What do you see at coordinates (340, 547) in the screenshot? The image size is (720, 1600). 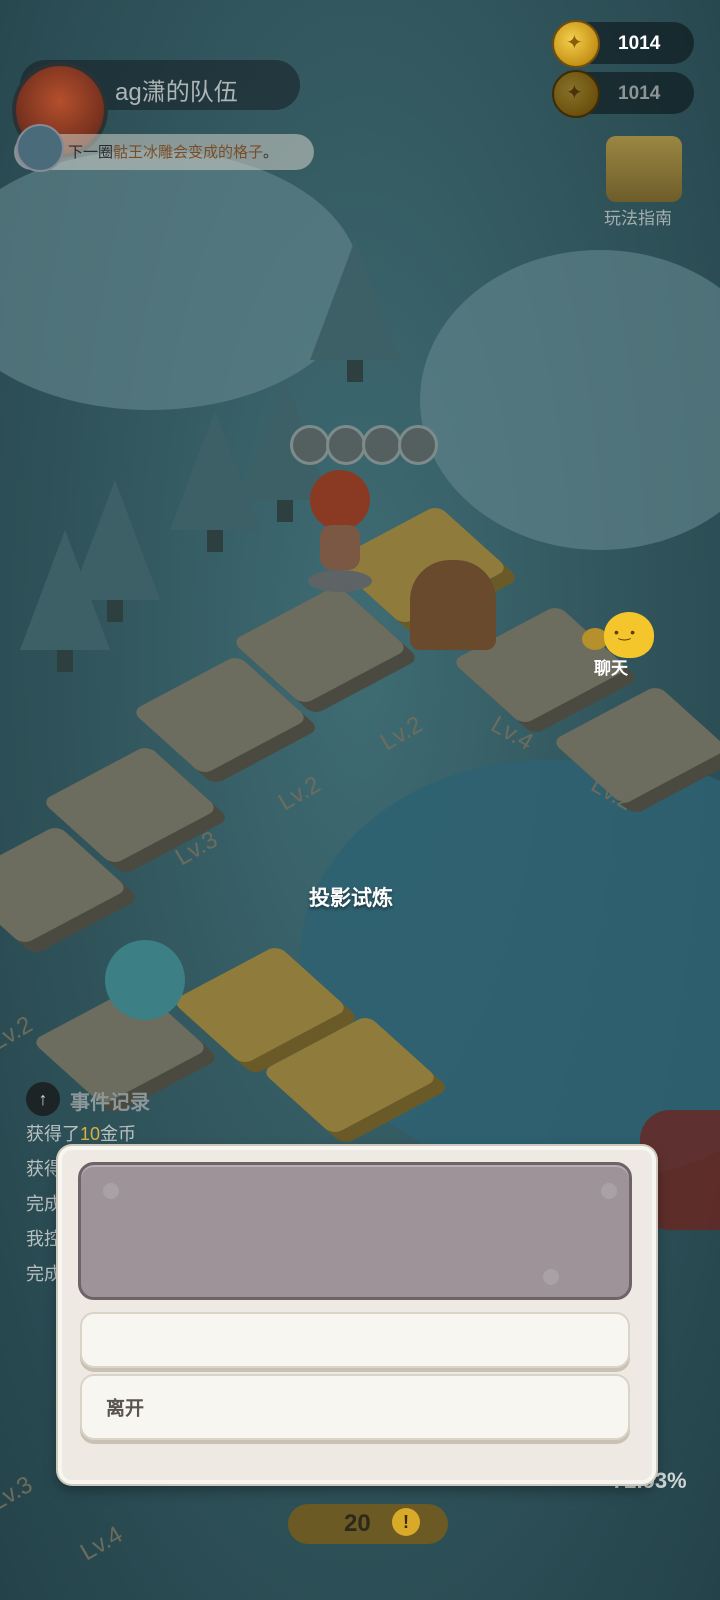 I see `character-body` at bounding box center [340, 547].